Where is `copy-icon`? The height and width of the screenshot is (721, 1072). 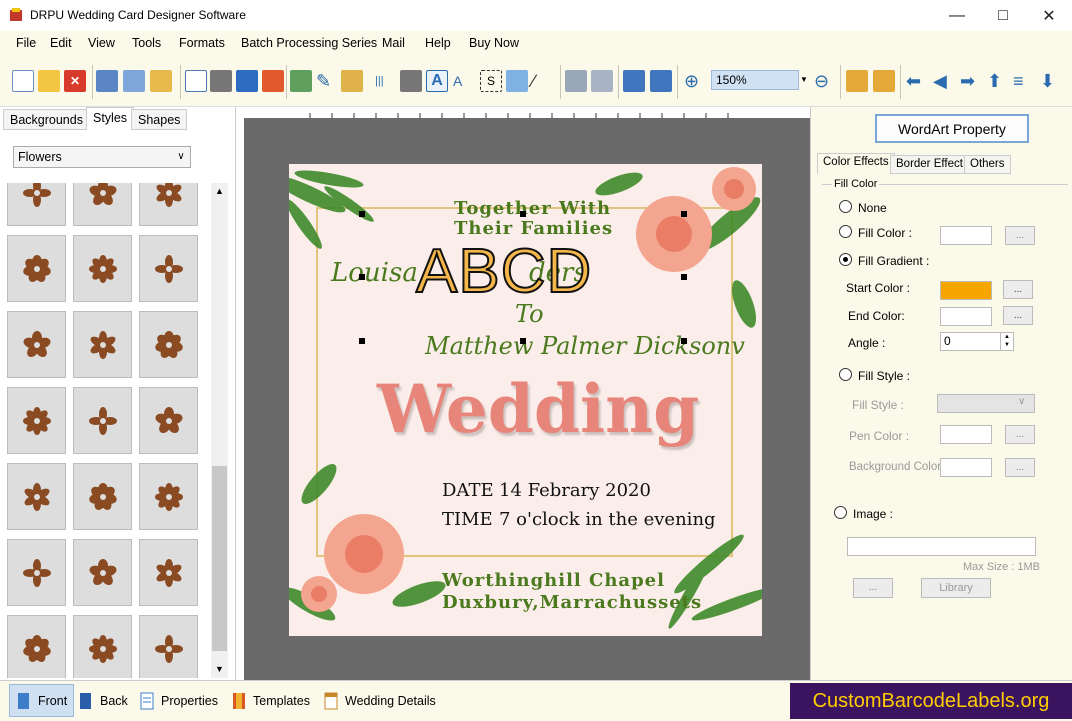
copy-icon is located at coordinates (247, 81).